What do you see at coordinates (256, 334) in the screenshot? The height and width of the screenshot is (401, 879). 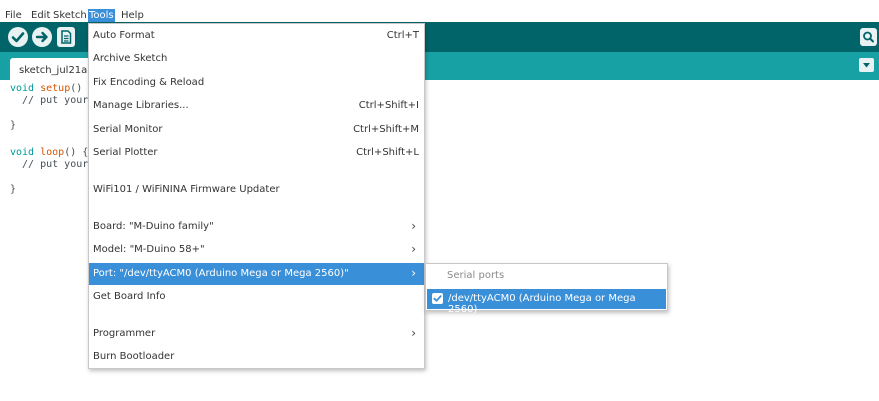 I see `menu-item-programmer: Programmer ›` at bounding box center [256, 334].